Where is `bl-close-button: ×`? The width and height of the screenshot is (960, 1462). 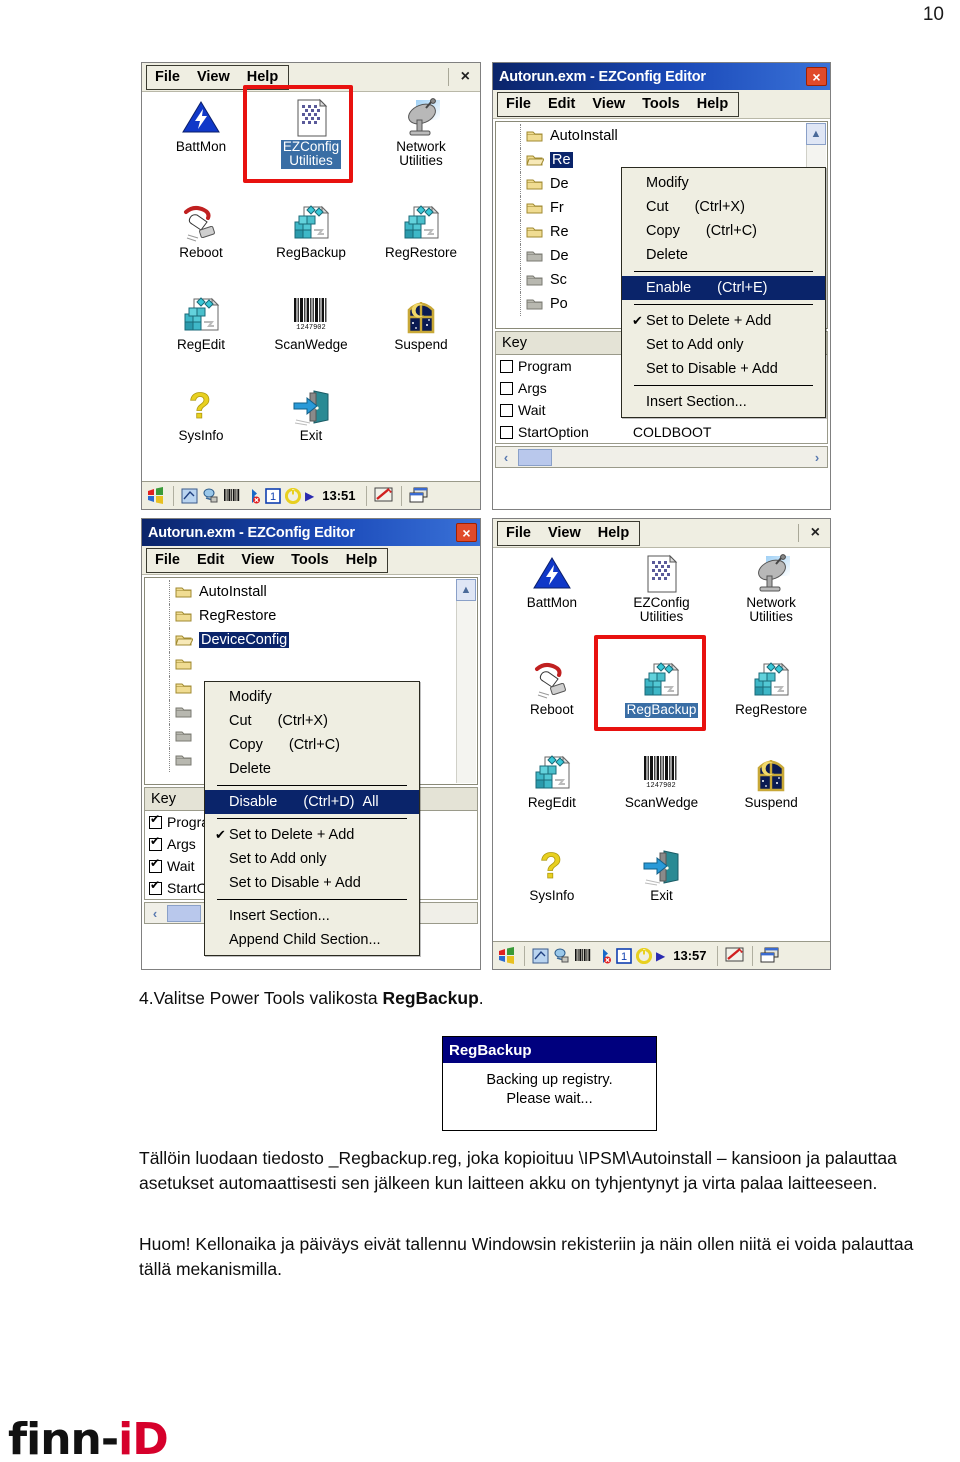
bl-close-button: × is located at coordinates (466, 532).